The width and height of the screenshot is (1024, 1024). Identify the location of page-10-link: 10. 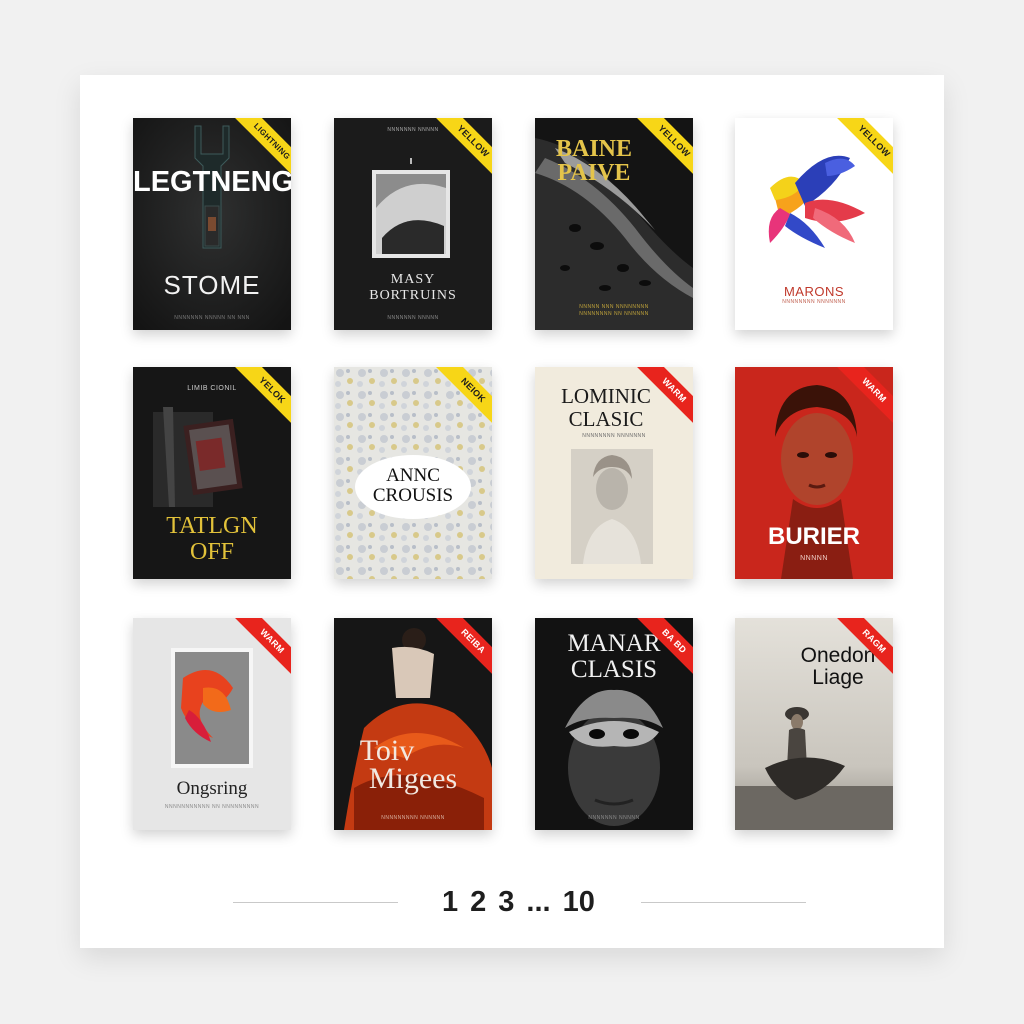
(579, 902).